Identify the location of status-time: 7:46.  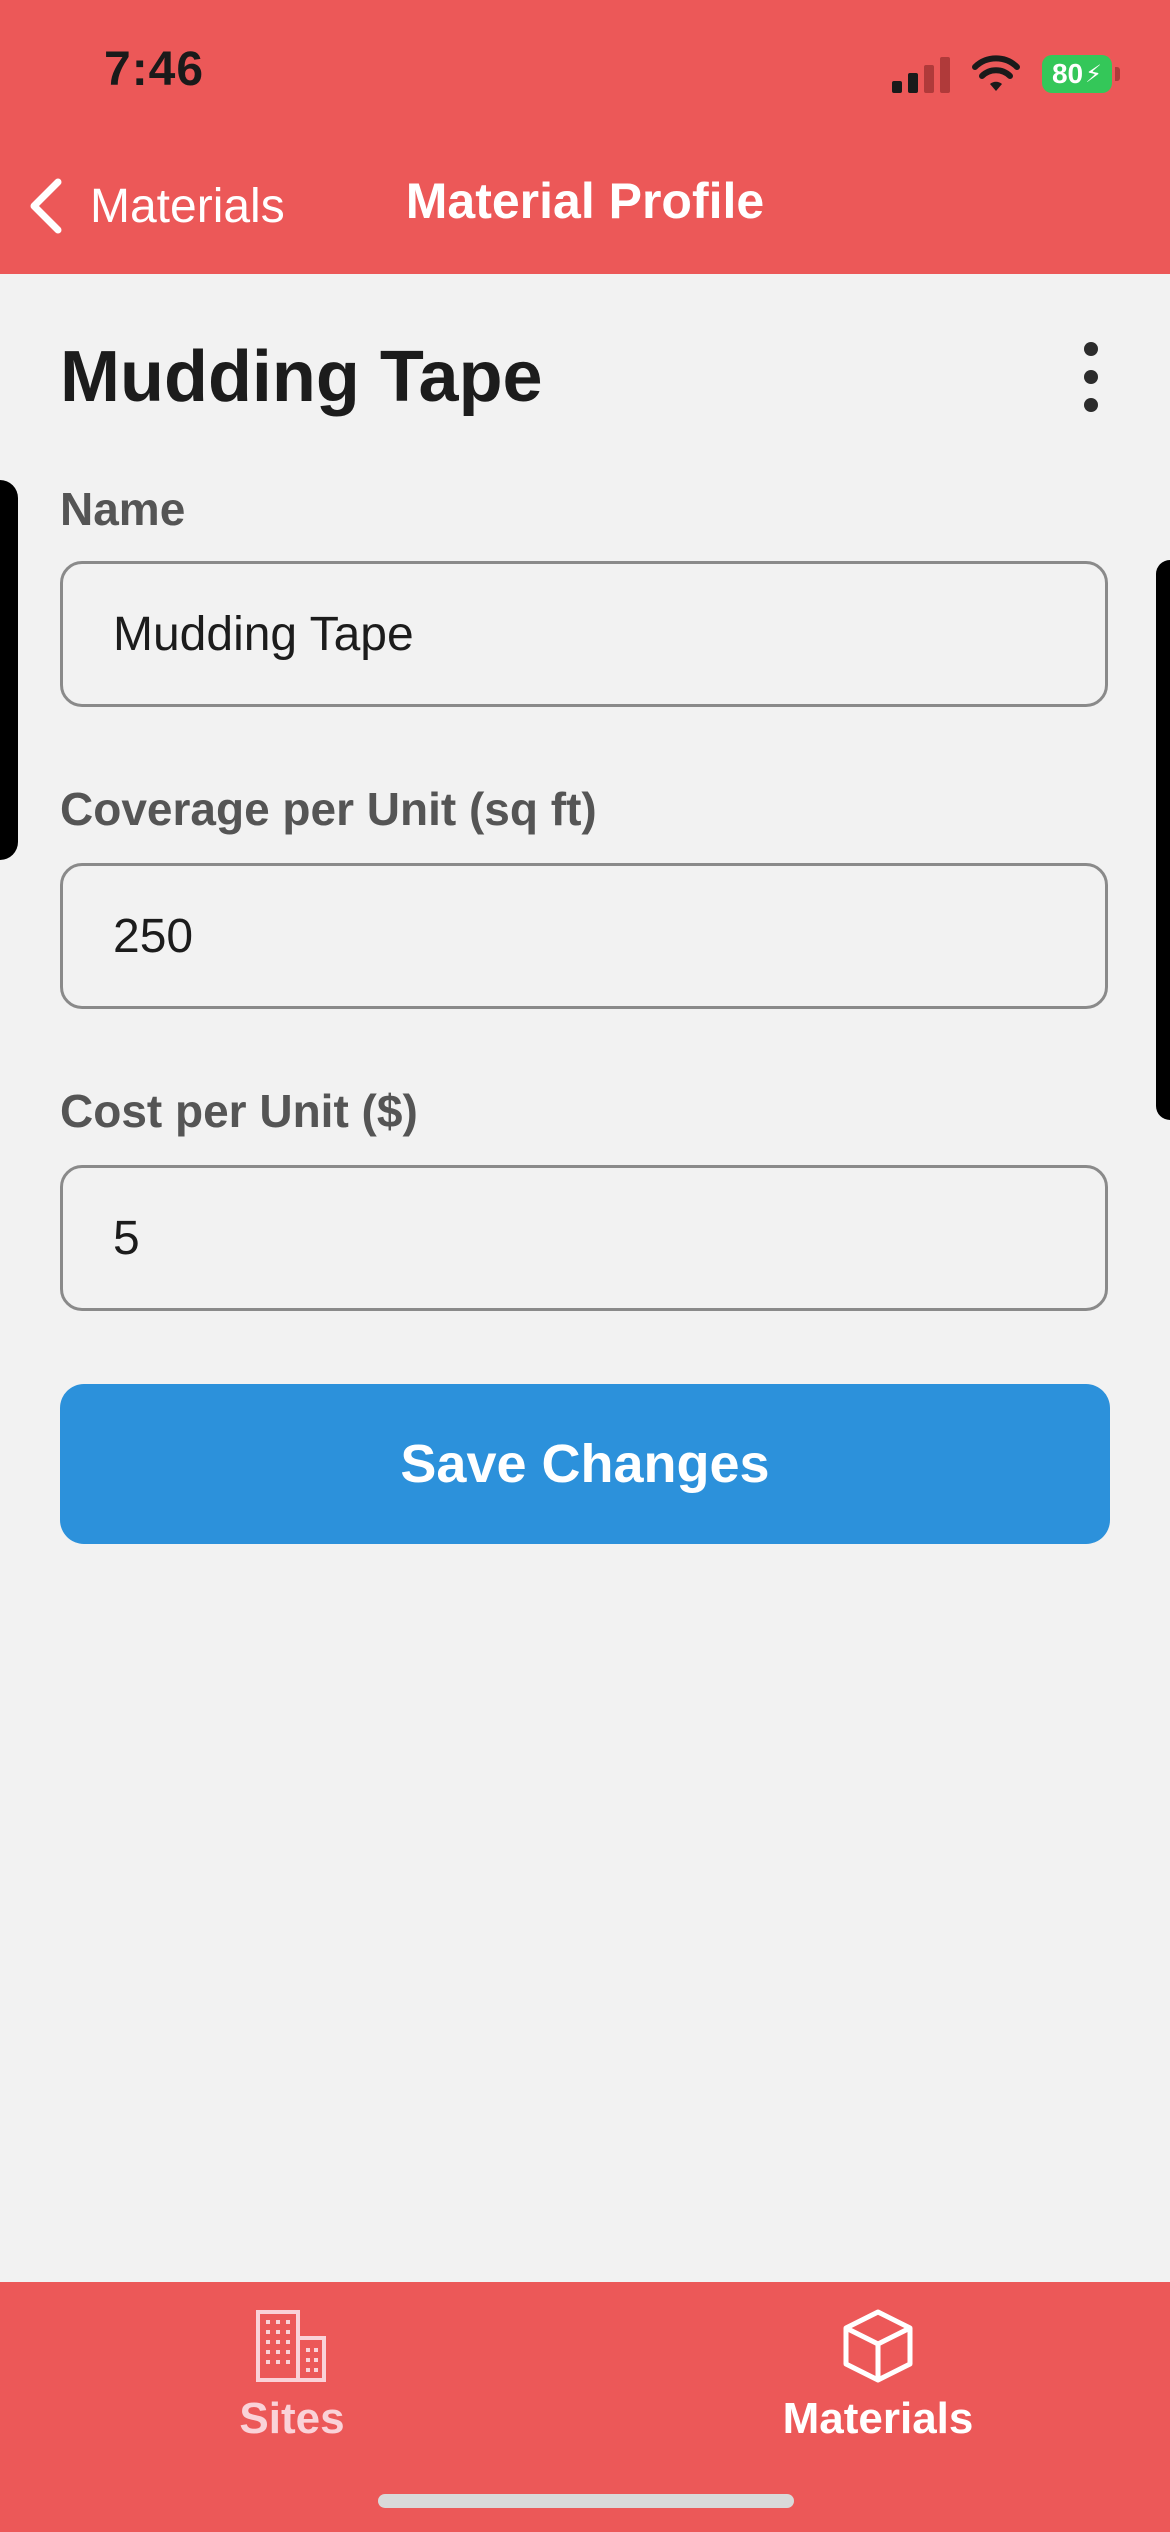
(154, 69).